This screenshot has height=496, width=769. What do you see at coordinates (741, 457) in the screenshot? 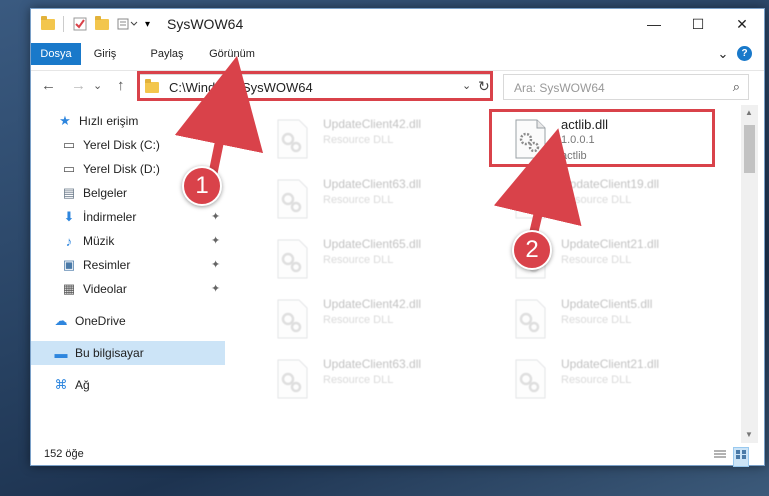
I see `tiles-view-icon` at bounding box center [741, 457].